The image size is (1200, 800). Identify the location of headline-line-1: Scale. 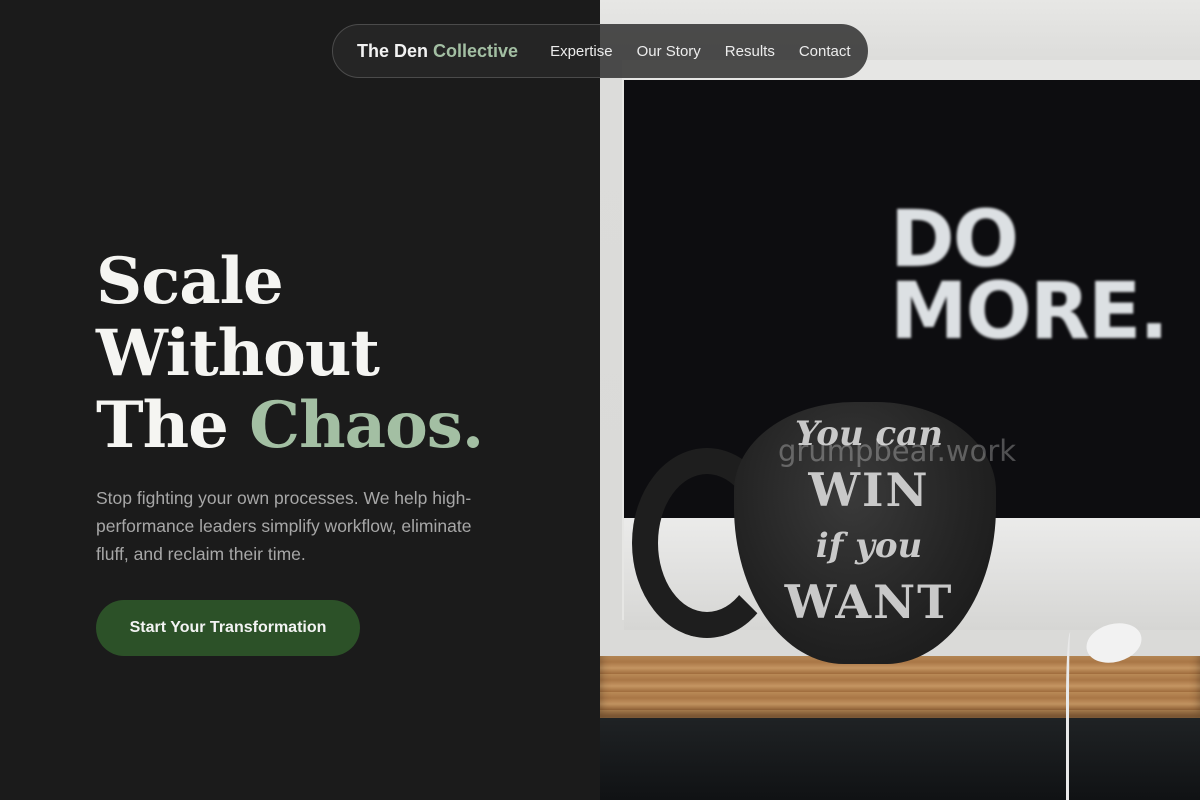
(190, 281).